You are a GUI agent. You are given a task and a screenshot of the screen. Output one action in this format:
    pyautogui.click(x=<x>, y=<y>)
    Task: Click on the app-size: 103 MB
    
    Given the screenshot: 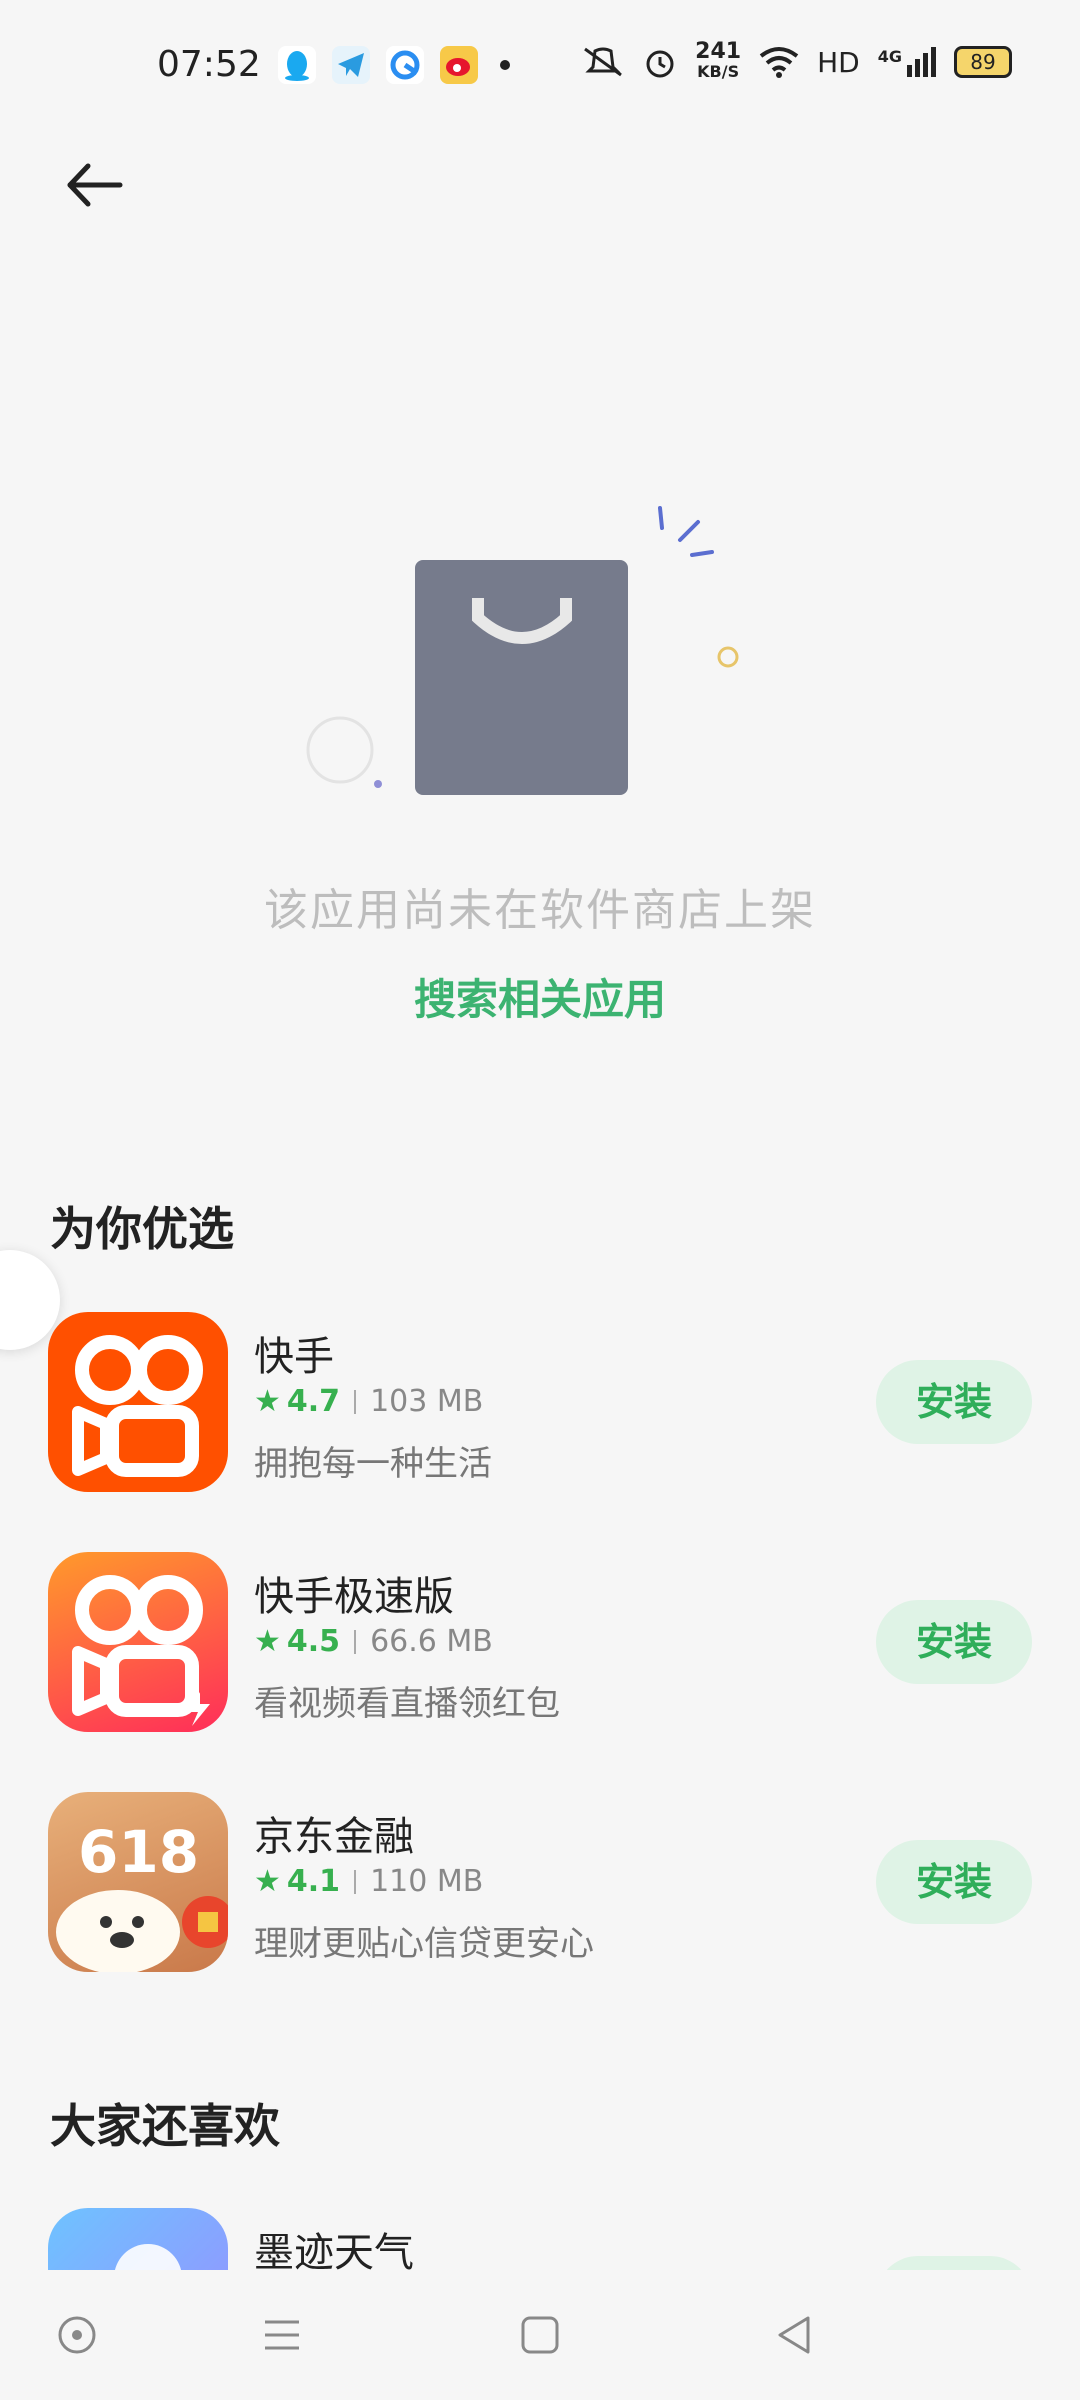 What is the action you would take?
    pyautogui.click(x=427, y=1401)
    